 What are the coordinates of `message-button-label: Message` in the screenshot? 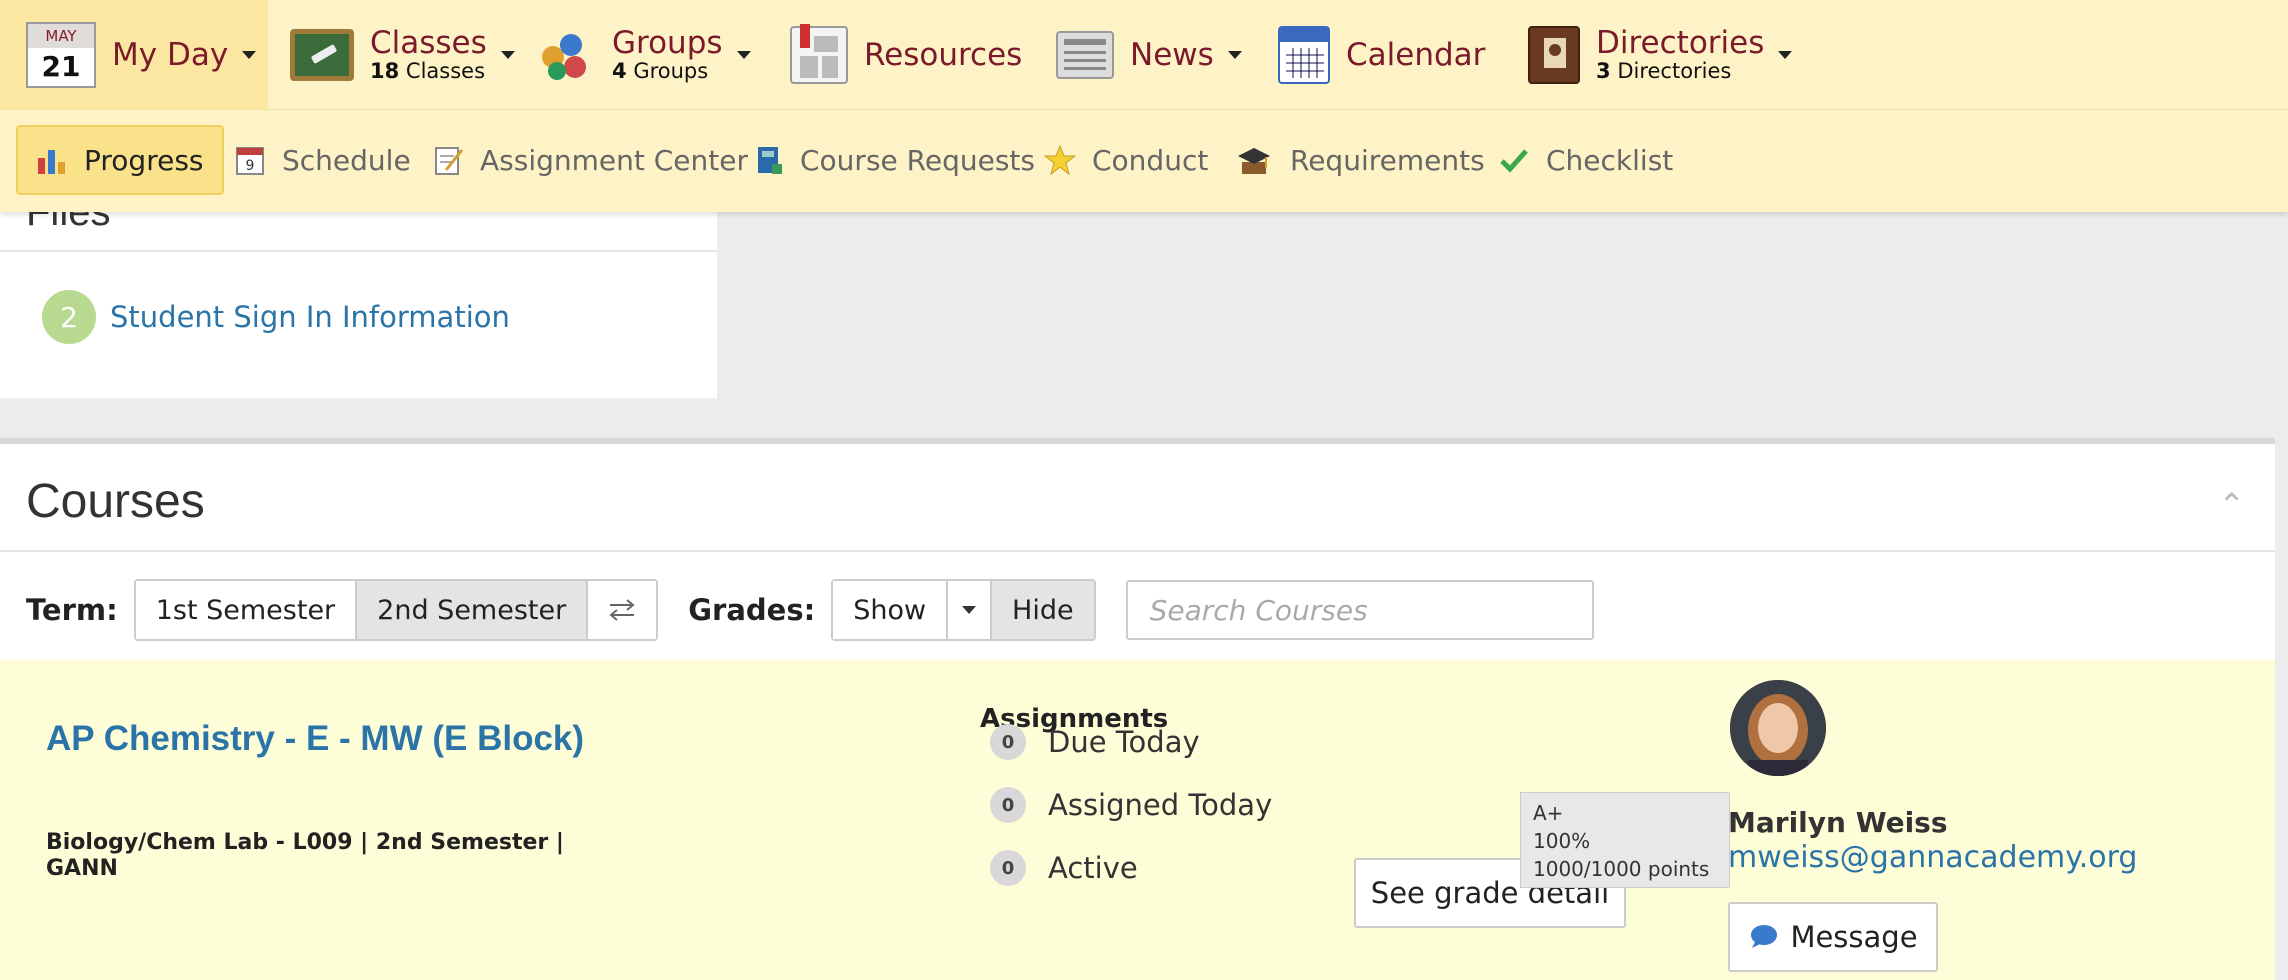 It's located at (1854, 937).